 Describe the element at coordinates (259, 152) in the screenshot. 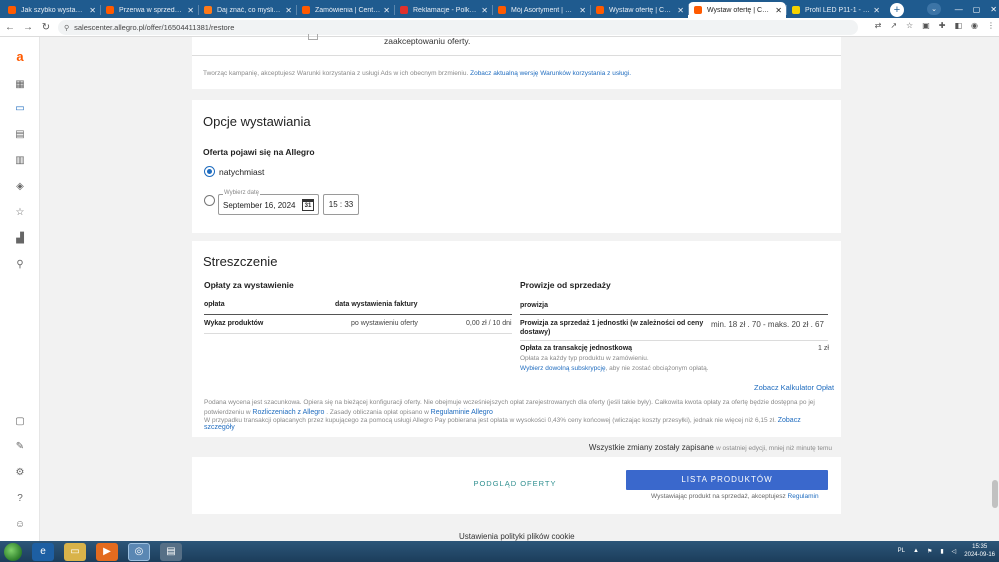

I see `offer-appears-label: Oferta pojawi się na Allegro` at that location.